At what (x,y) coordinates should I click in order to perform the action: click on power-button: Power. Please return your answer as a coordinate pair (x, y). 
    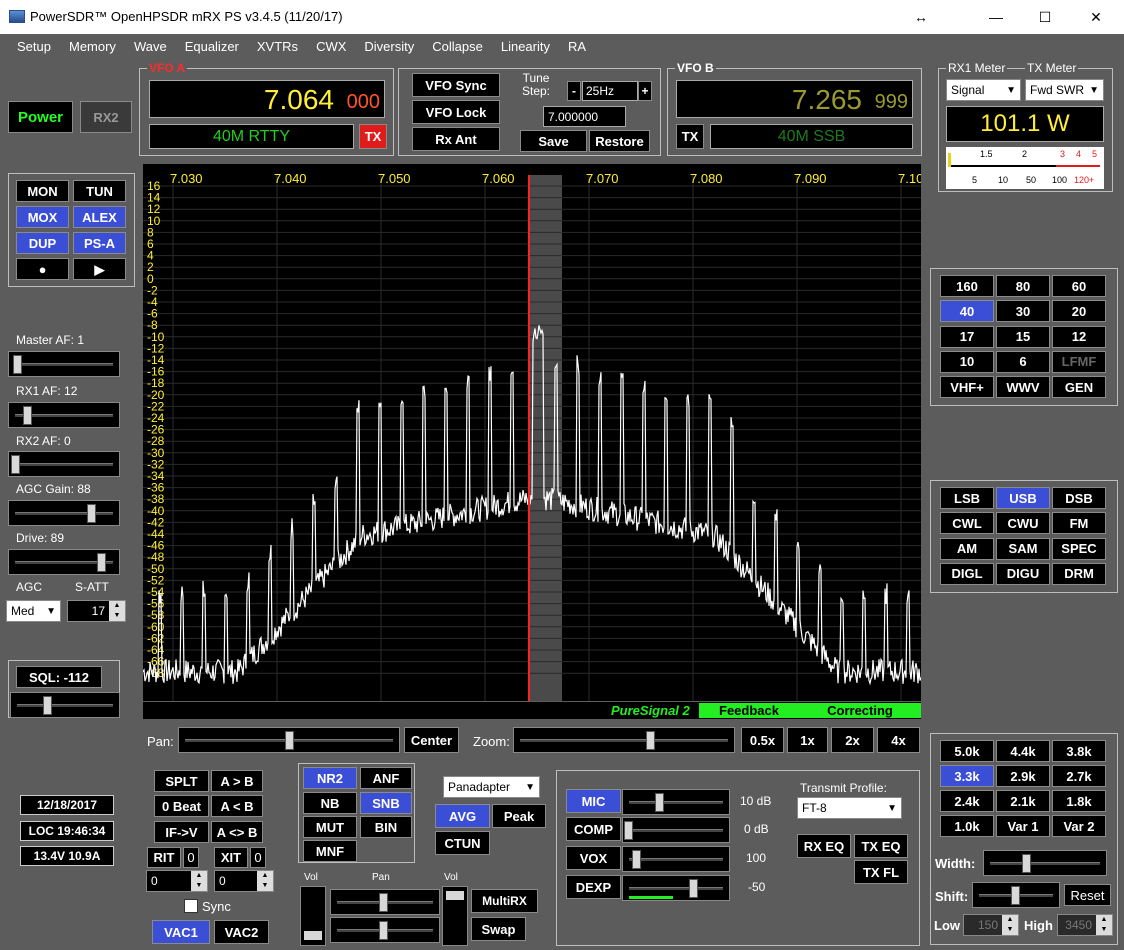
    Looking at the image, I should click on (40, 117).